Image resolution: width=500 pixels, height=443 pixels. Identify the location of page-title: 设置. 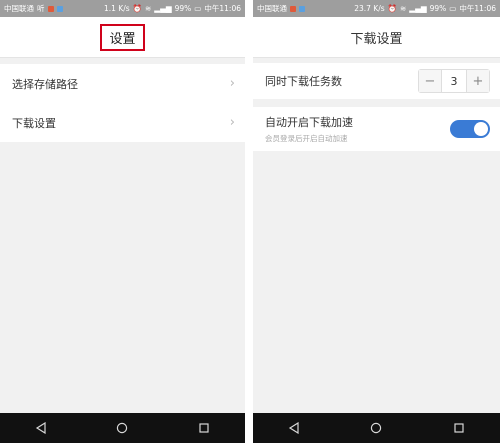
(122, 37).